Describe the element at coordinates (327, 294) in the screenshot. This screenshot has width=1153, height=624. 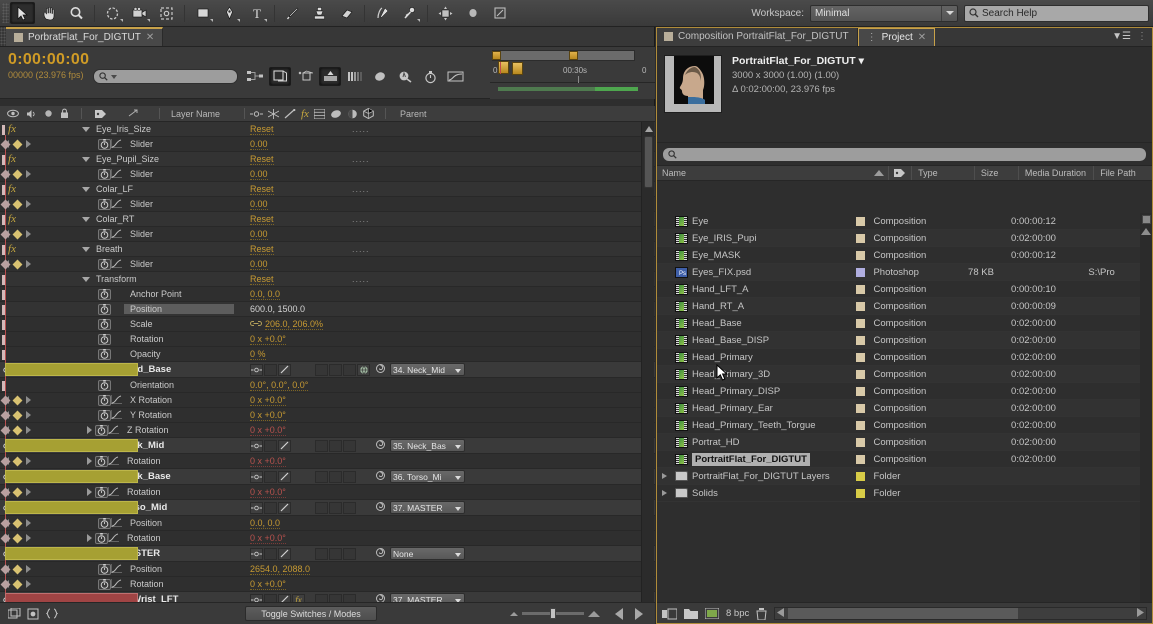
I see `property-row: Anchor Point 0.0, 0.0` at that location.